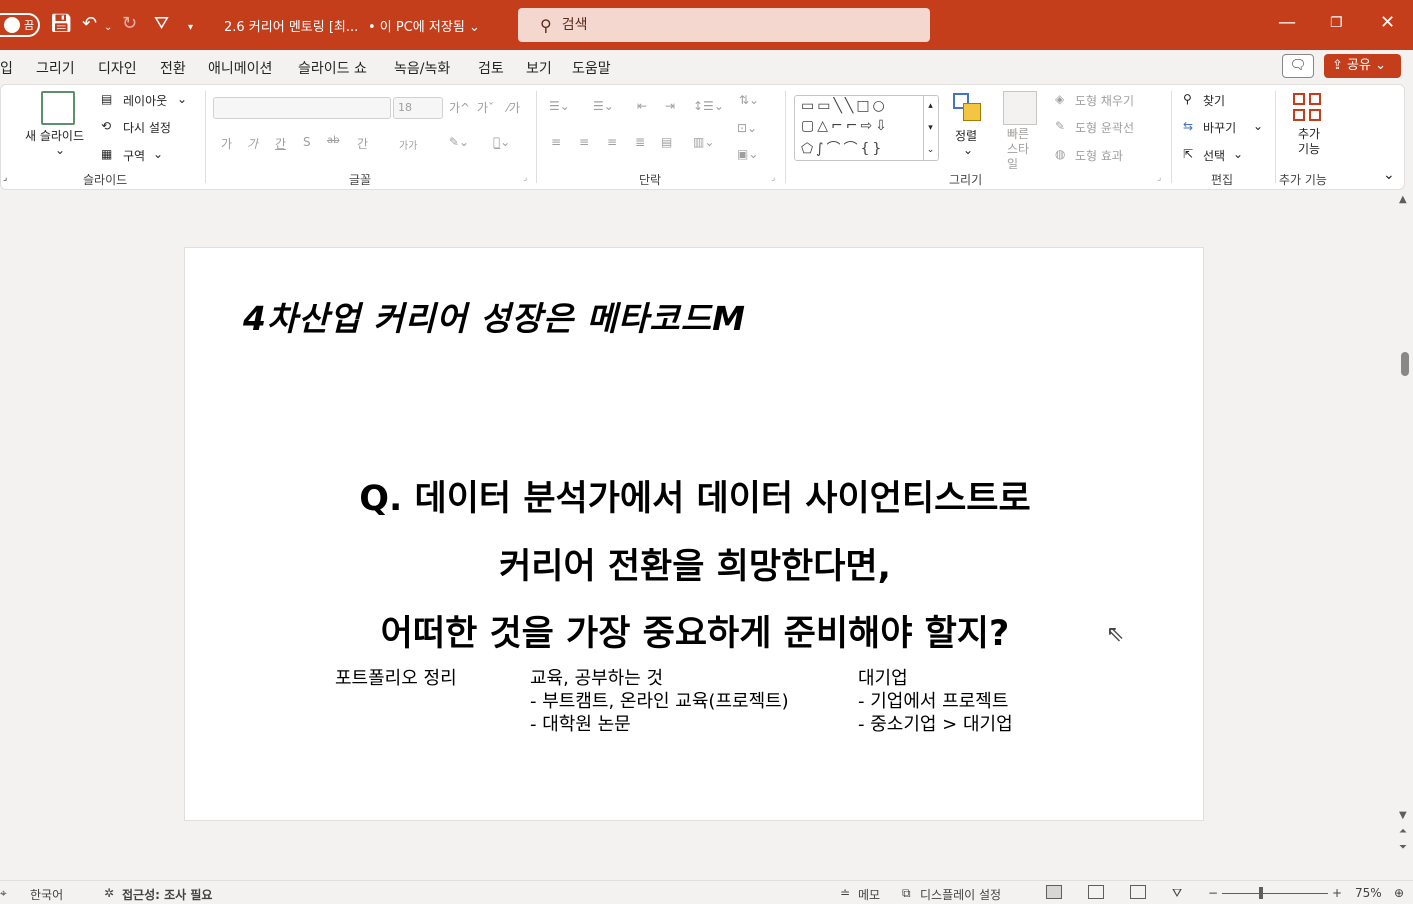  I want to click on slide-sorter-icon, so click(1096, 892).